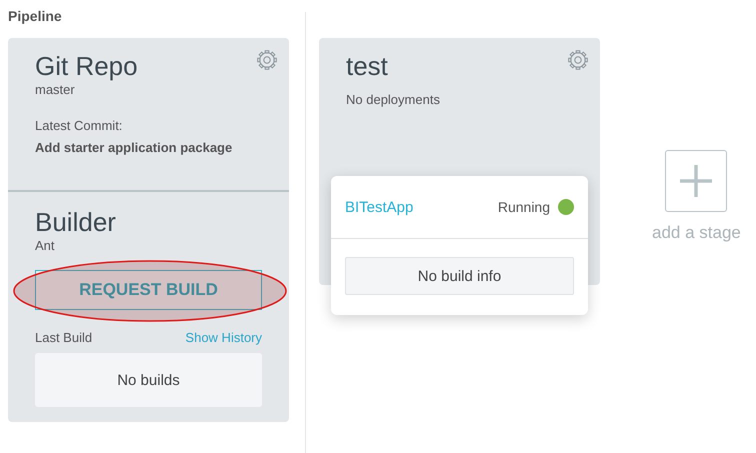 This screenshot has height=453, width=756. Describe the element at coordinates (134, 148) in the screenshot. I see `commit-message: Add starter application package` at that location.